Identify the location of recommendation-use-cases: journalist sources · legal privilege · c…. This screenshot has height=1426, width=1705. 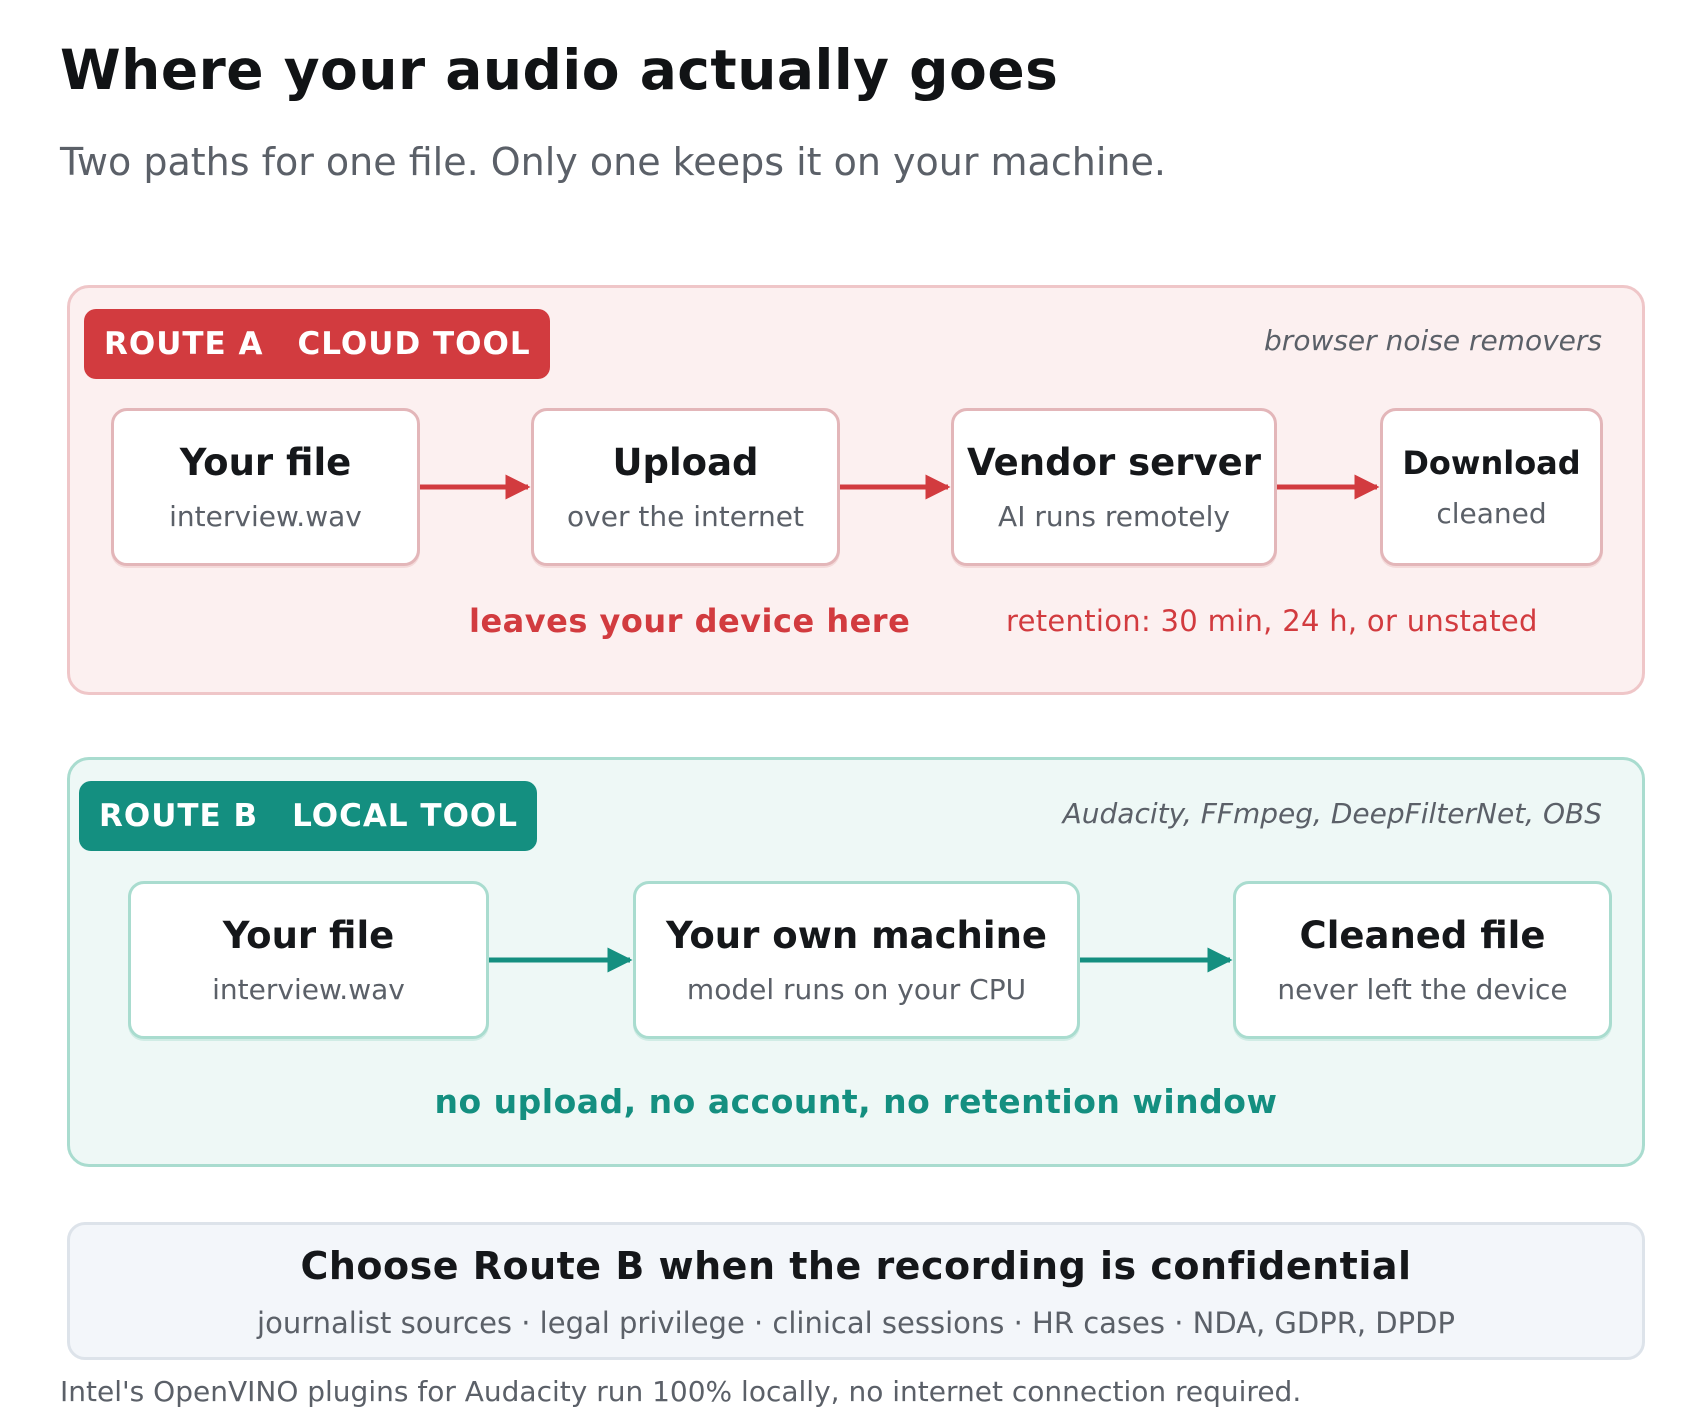
(856, 1323).